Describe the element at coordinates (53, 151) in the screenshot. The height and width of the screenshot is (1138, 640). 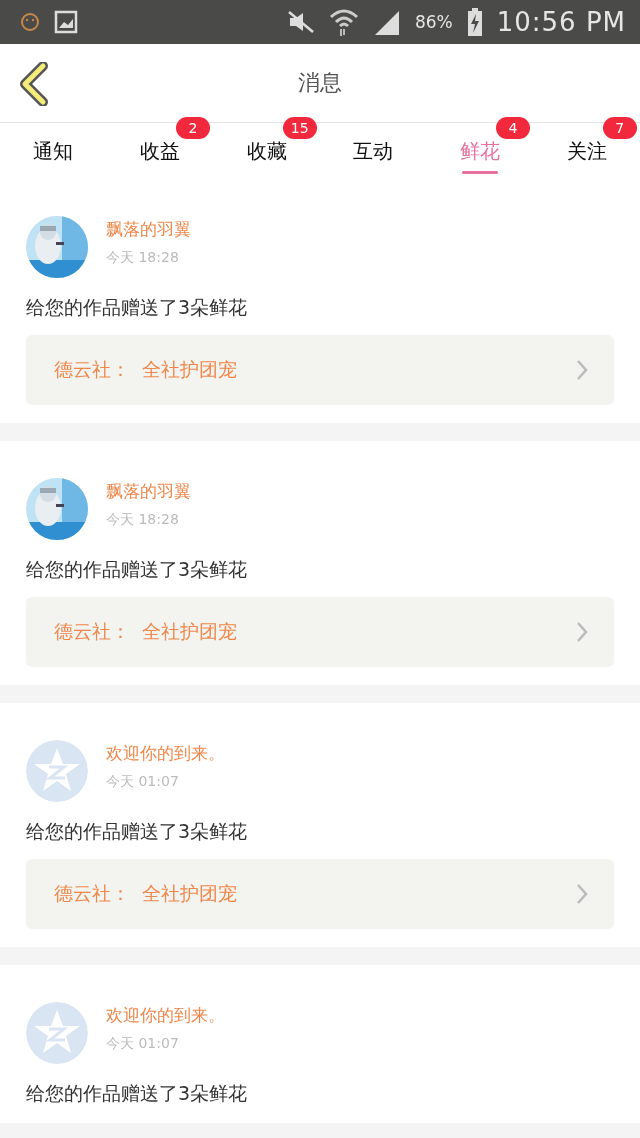
I see `tab: 通知` at that location.